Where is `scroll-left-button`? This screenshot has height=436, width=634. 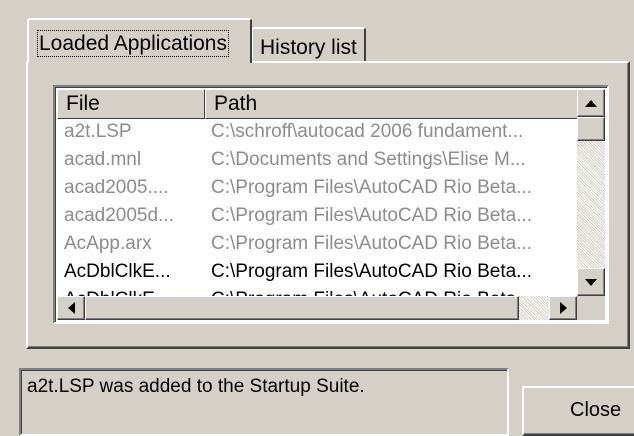
scroll-left-button is located at coordinates (71, 308).